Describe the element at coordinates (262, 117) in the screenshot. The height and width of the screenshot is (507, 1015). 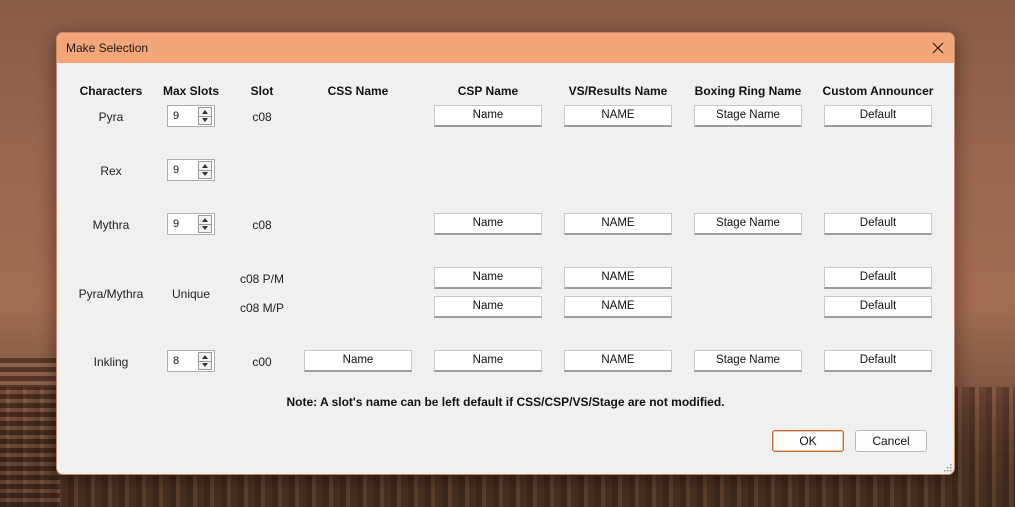
I see `slot-label-pyra: c08` at that location.